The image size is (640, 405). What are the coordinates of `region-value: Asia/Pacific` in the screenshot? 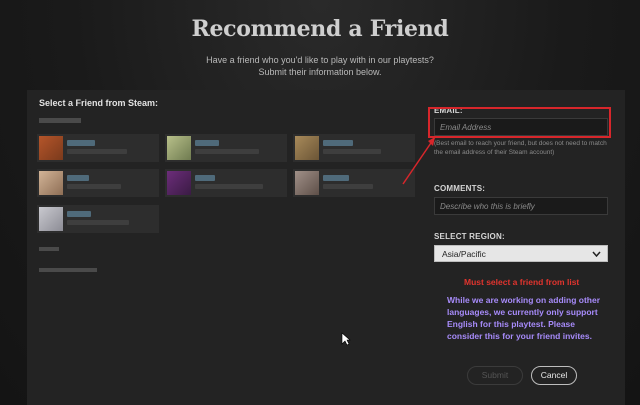 It's located at (464, 254).